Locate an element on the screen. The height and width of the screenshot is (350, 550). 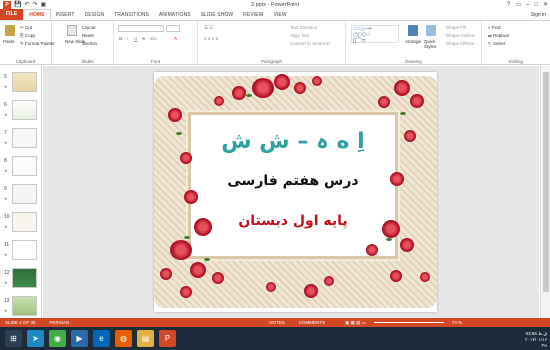
replace-button: ⇄ Replace is located at coordinates (499, 36).